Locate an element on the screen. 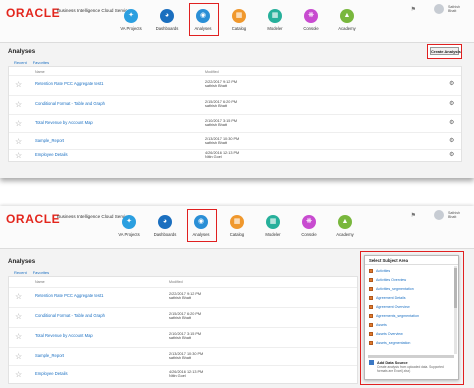 The width and height of the screenshot is (474, 388). oracle-logo: ORACLE is located at coordinates (33, 13).